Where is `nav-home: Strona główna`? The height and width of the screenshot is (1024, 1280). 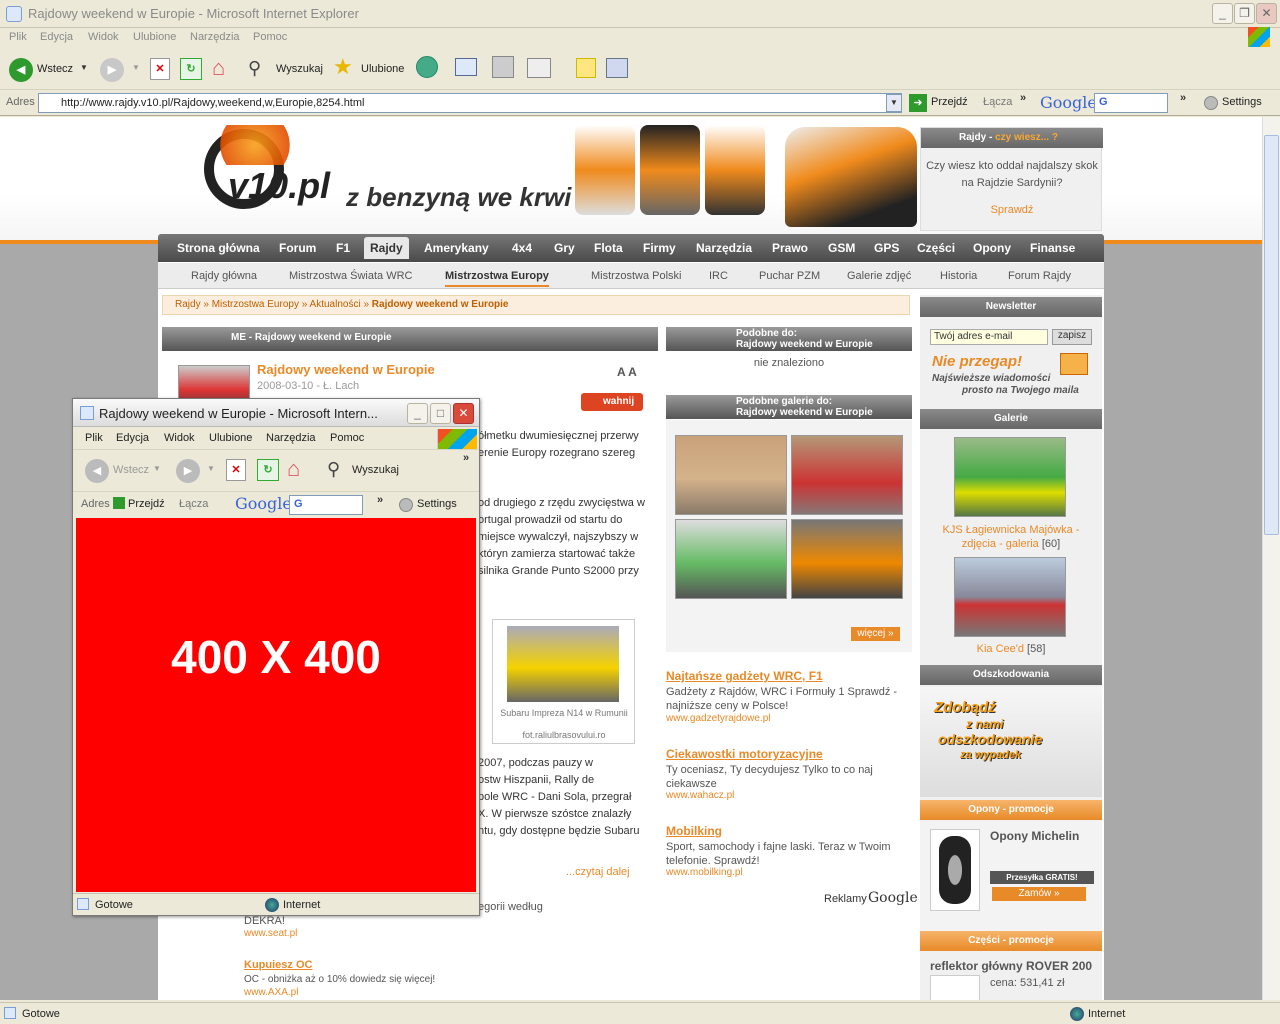
nav-home: Strona główna is located at coordinates (218, 248).